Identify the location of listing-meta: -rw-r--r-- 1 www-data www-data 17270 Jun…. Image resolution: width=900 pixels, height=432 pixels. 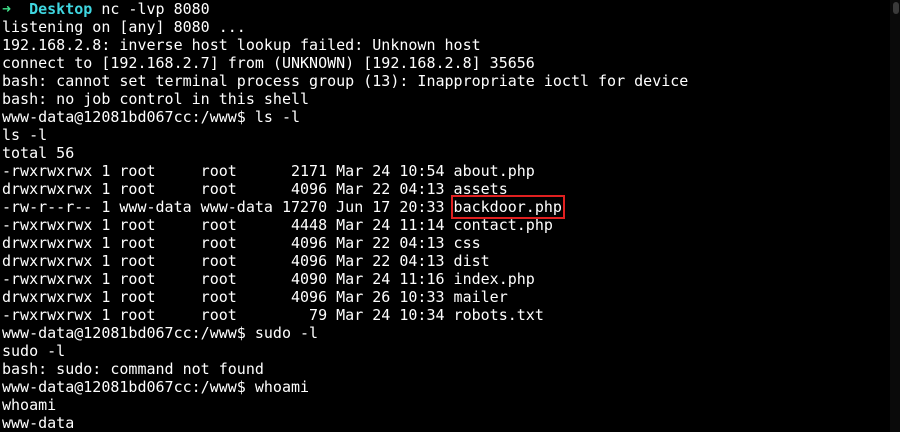
(228, 207).